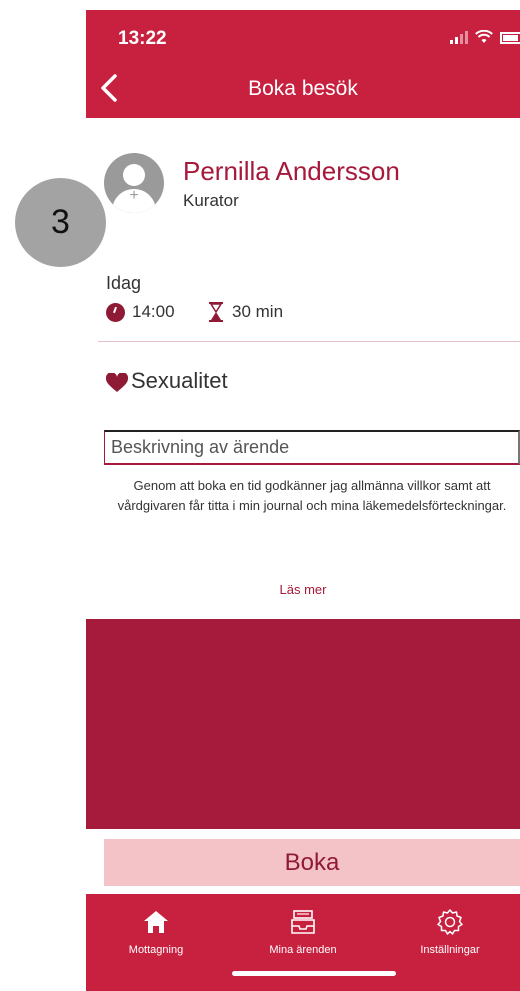  What do you see at coordinates (303, 950) in the screenshot?
I see `tab-label: Mina ärenden` at bounding box center [303, 950].